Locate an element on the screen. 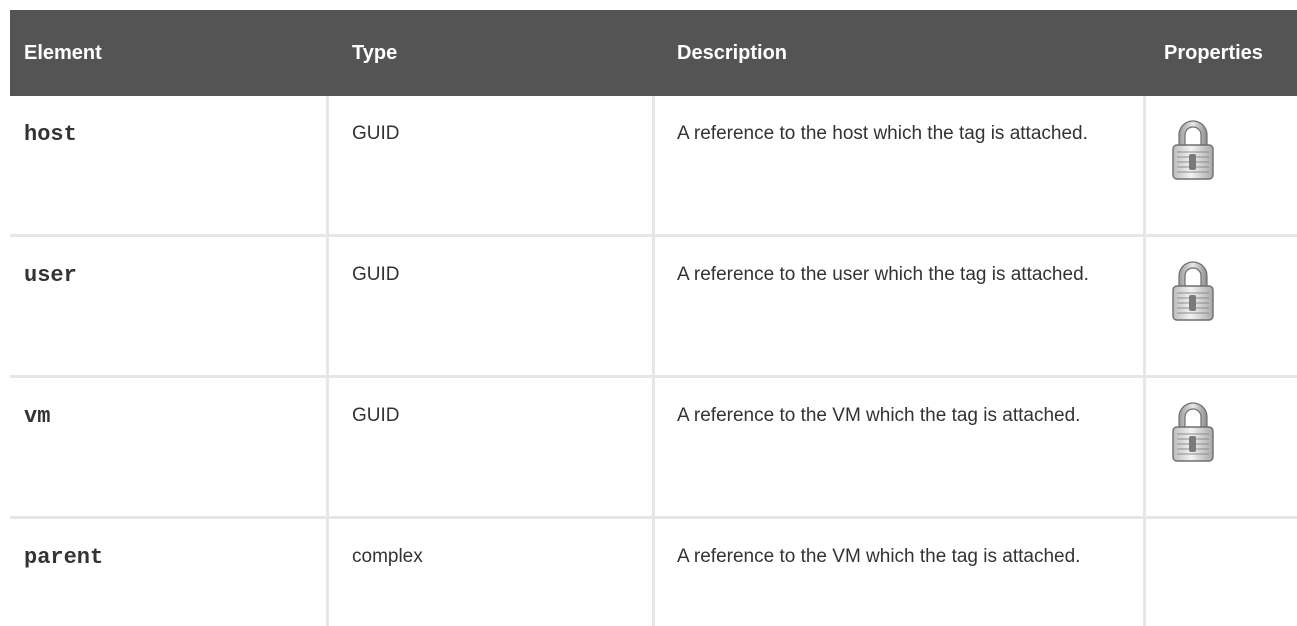  header-element: Element is located at coordinates (63, 53).